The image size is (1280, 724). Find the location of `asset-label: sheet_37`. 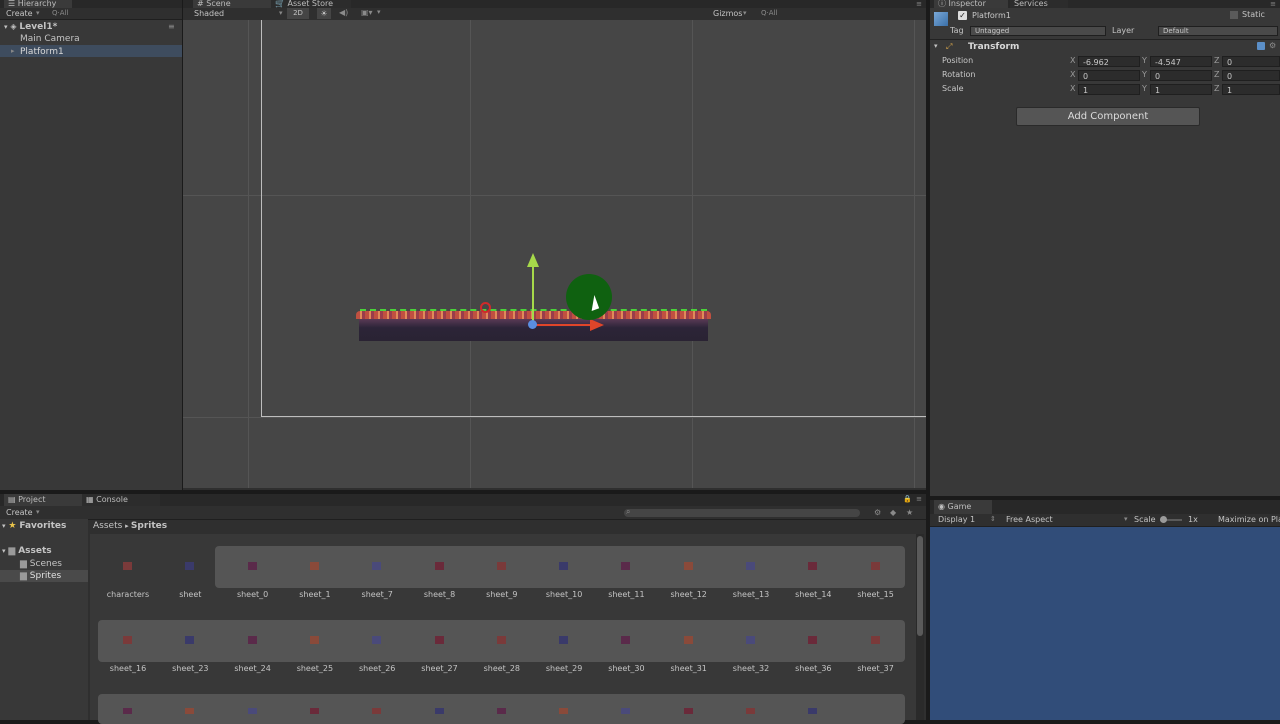

asset-label: sheet_37 is located at coordinates (876, 668).